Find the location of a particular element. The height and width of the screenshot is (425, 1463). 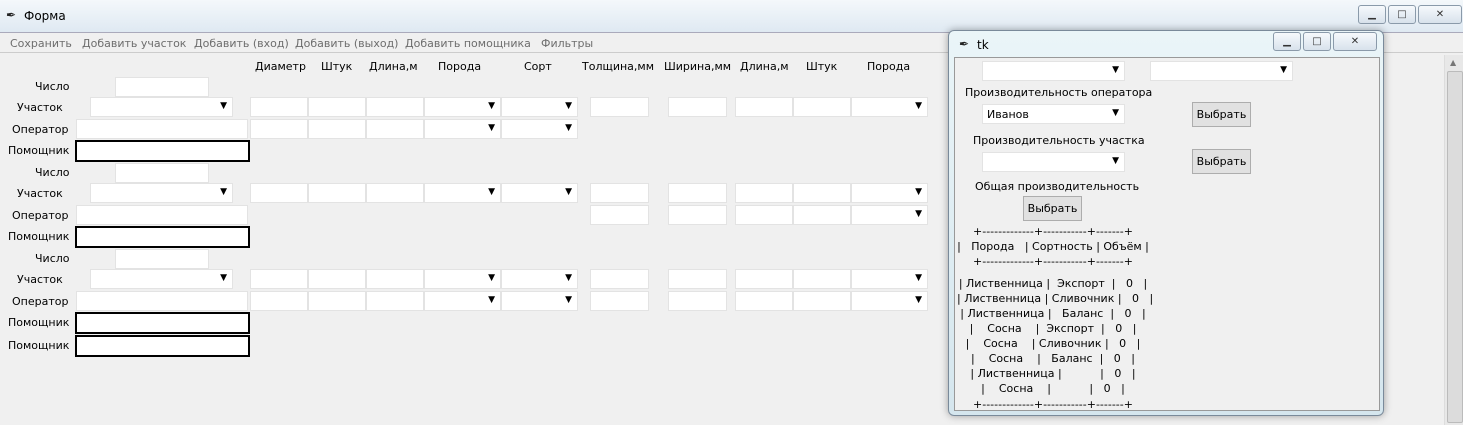

maximize-button: □ is located at coordinates (1402, 14).